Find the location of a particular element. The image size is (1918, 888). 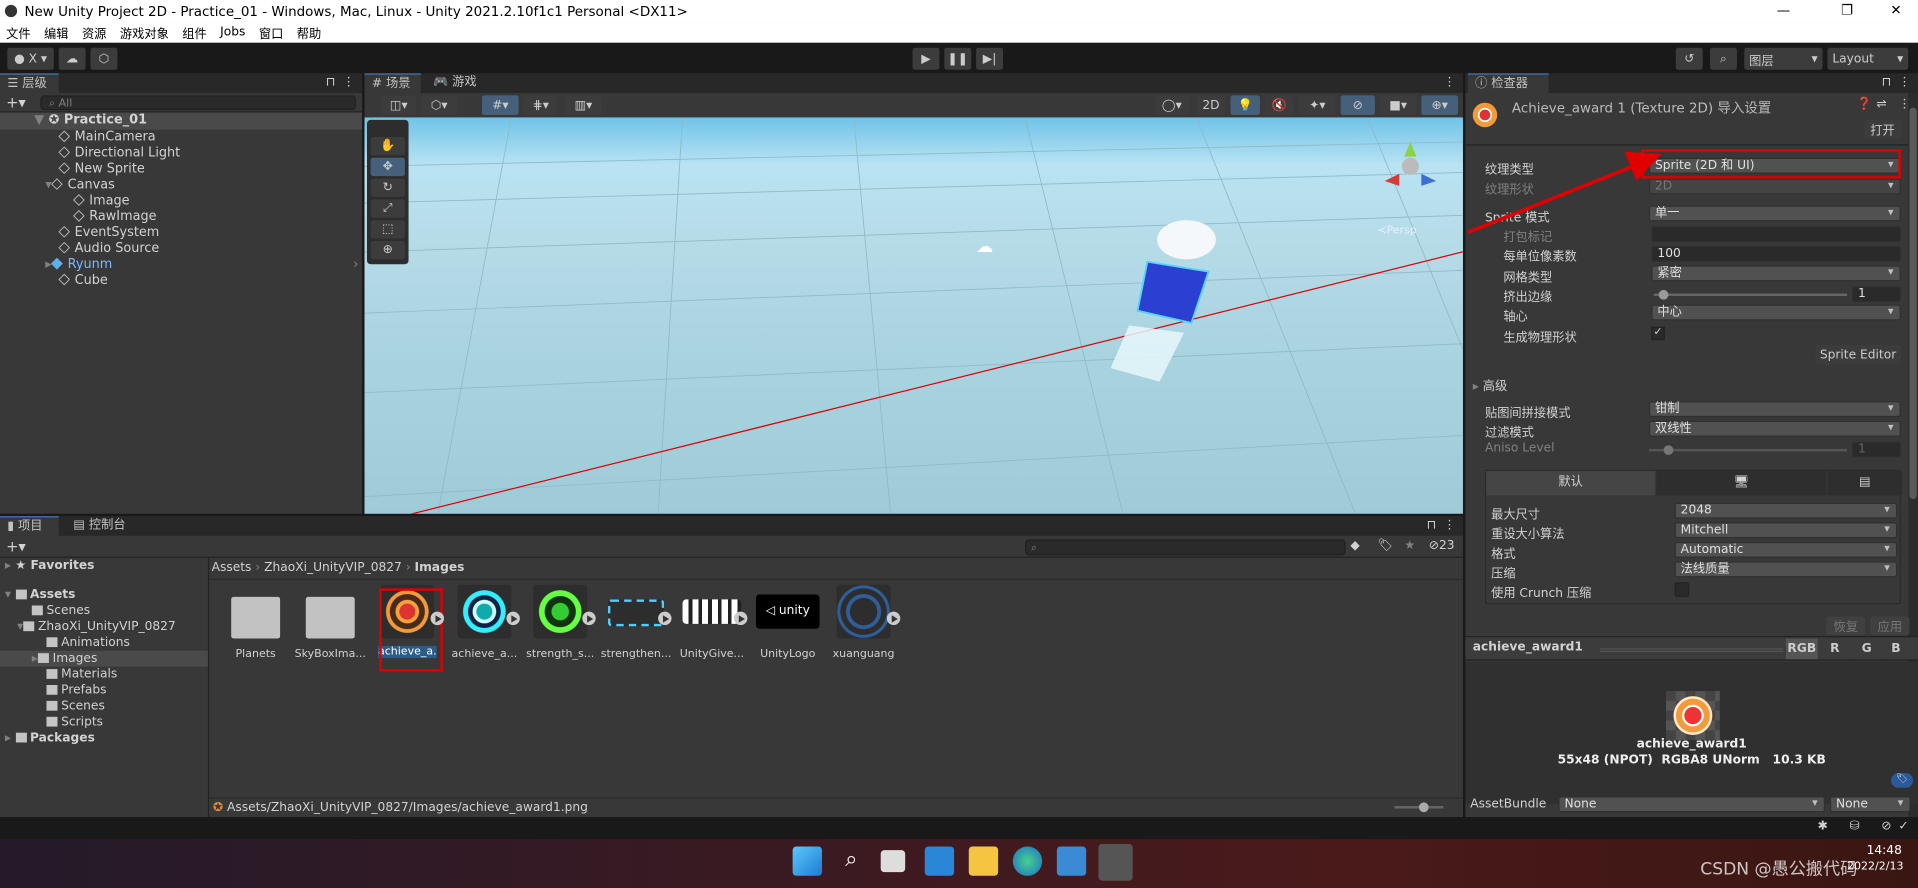

shading-button: ◯▾ is located at coordinates (1171, 105).